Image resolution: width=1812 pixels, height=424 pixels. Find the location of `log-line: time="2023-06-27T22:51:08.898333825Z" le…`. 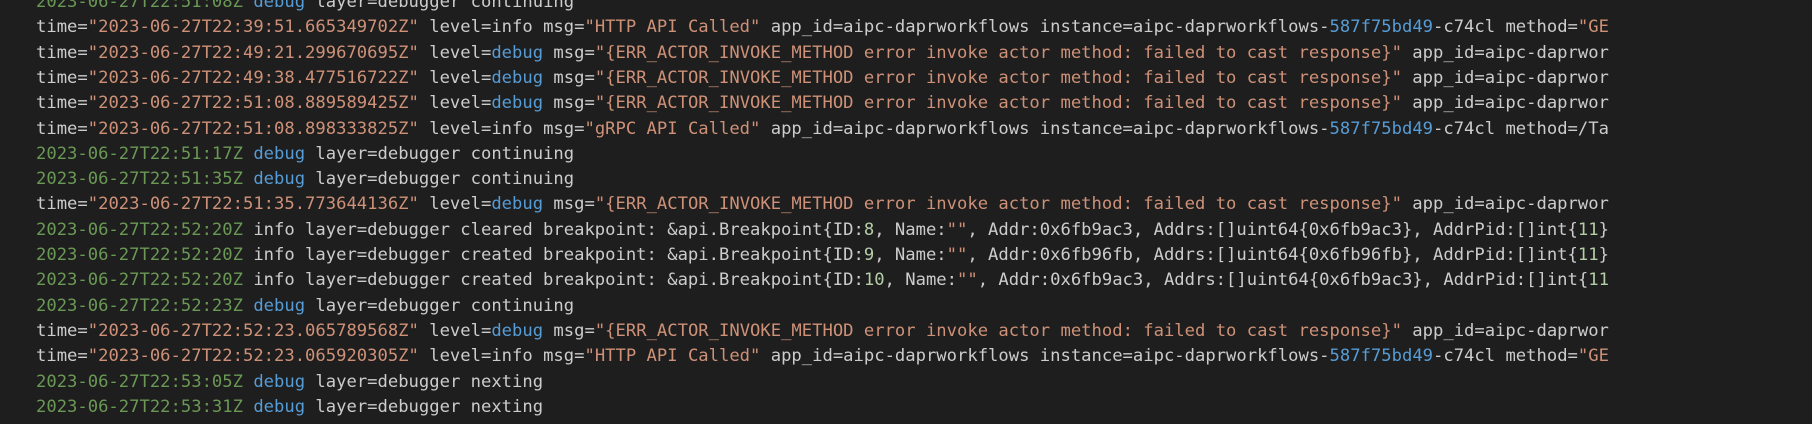

log-line: time="2023-06-27T22:51:08.898333825Z" le… is located at coordinates (822, 129).